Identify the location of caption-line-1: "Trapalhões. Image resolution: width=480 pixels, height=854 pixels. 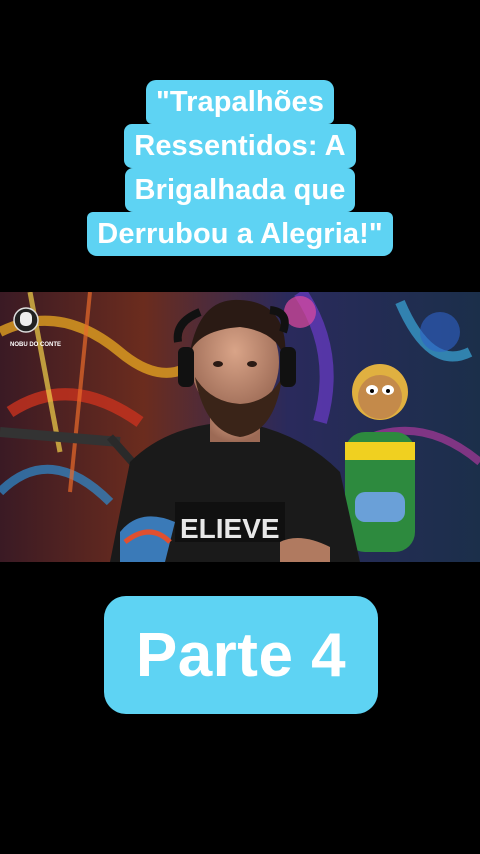
(240, 102).